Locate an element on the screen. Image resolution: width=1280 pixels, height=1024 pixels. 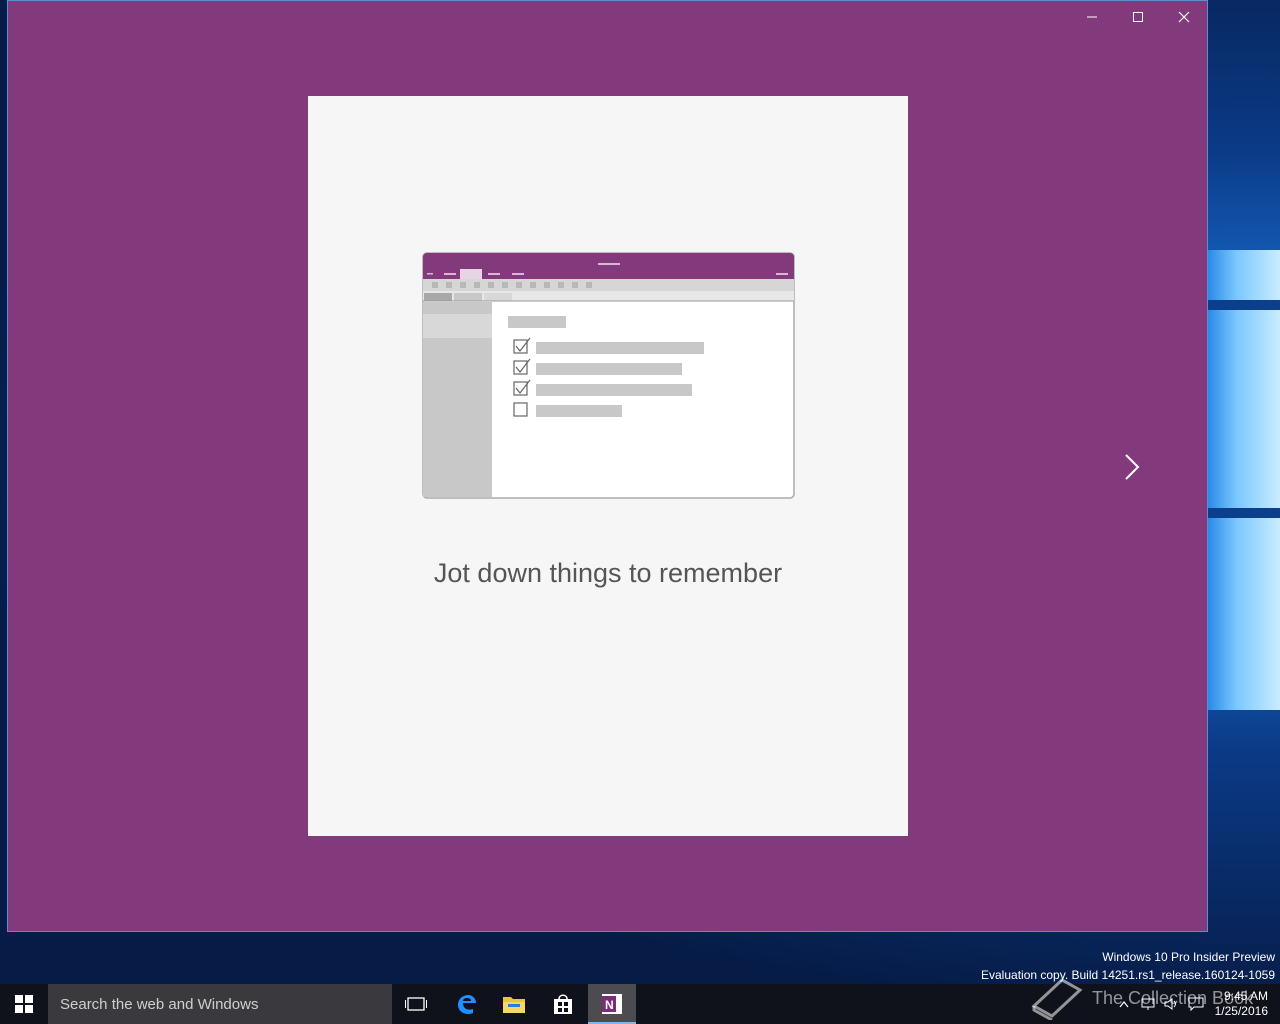
maximize-icon is located at coordinates (1138, 17).